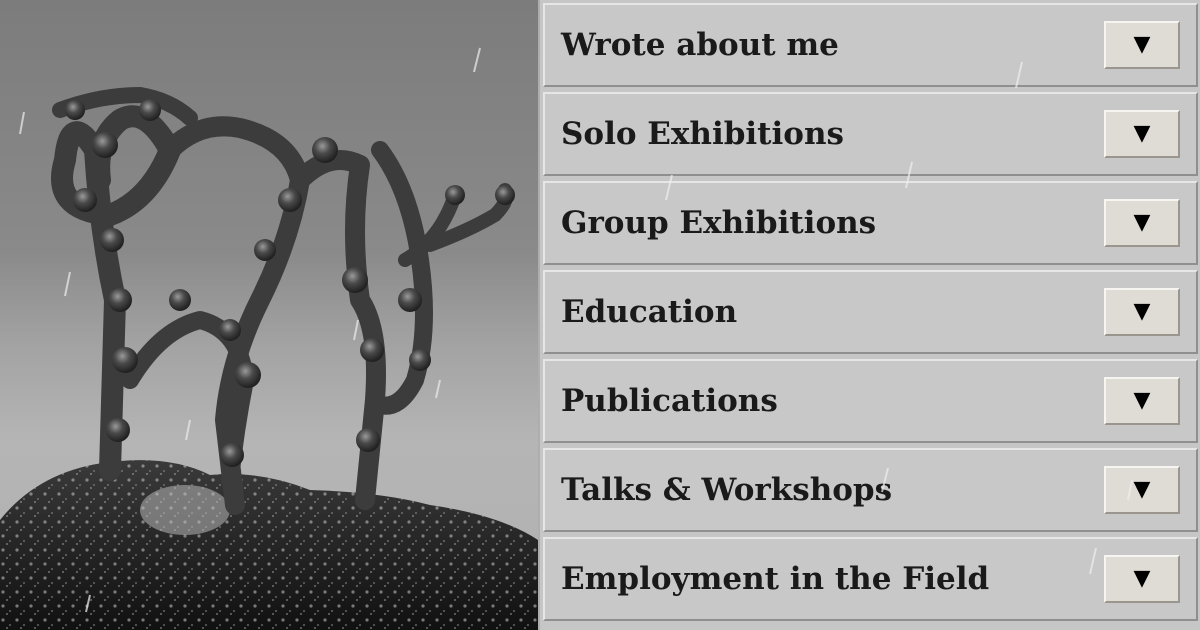  What do you see at coordinates (870, 45) in the screenshot?
I see `menu-item-wrote-about-me: Wrote about me ▼` at bounding box center [870, 45].